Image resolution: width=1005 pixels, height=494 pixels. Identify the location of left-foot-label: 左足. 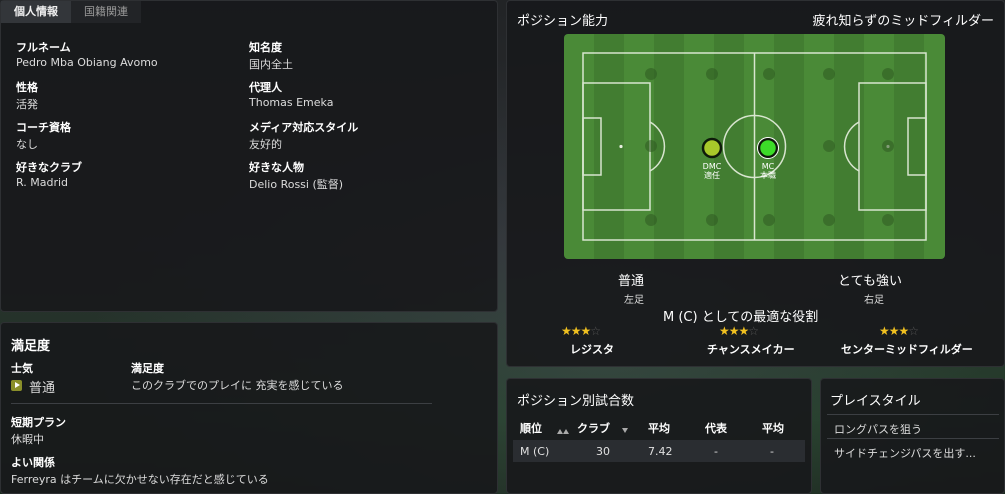
(634, 300).